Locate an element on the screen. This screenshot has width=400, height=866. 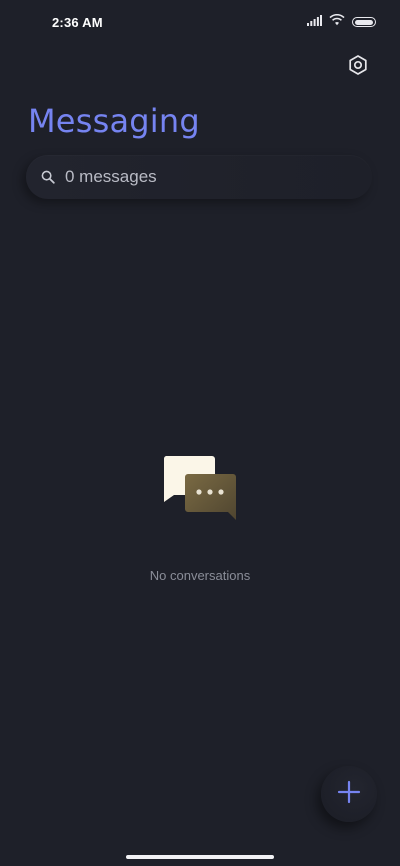
gear-icon is located at coordinates (358, 67).